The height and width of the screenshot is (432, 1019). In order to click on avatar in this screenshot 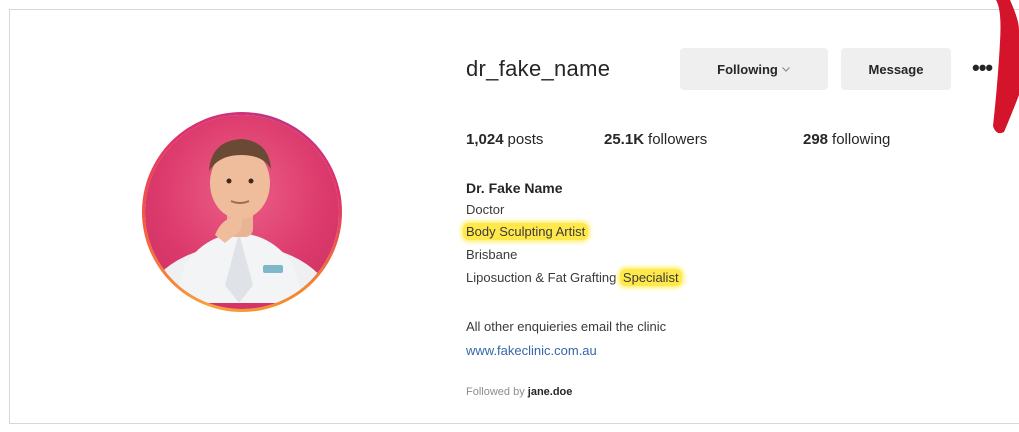, I will do `click(242, 212)`.